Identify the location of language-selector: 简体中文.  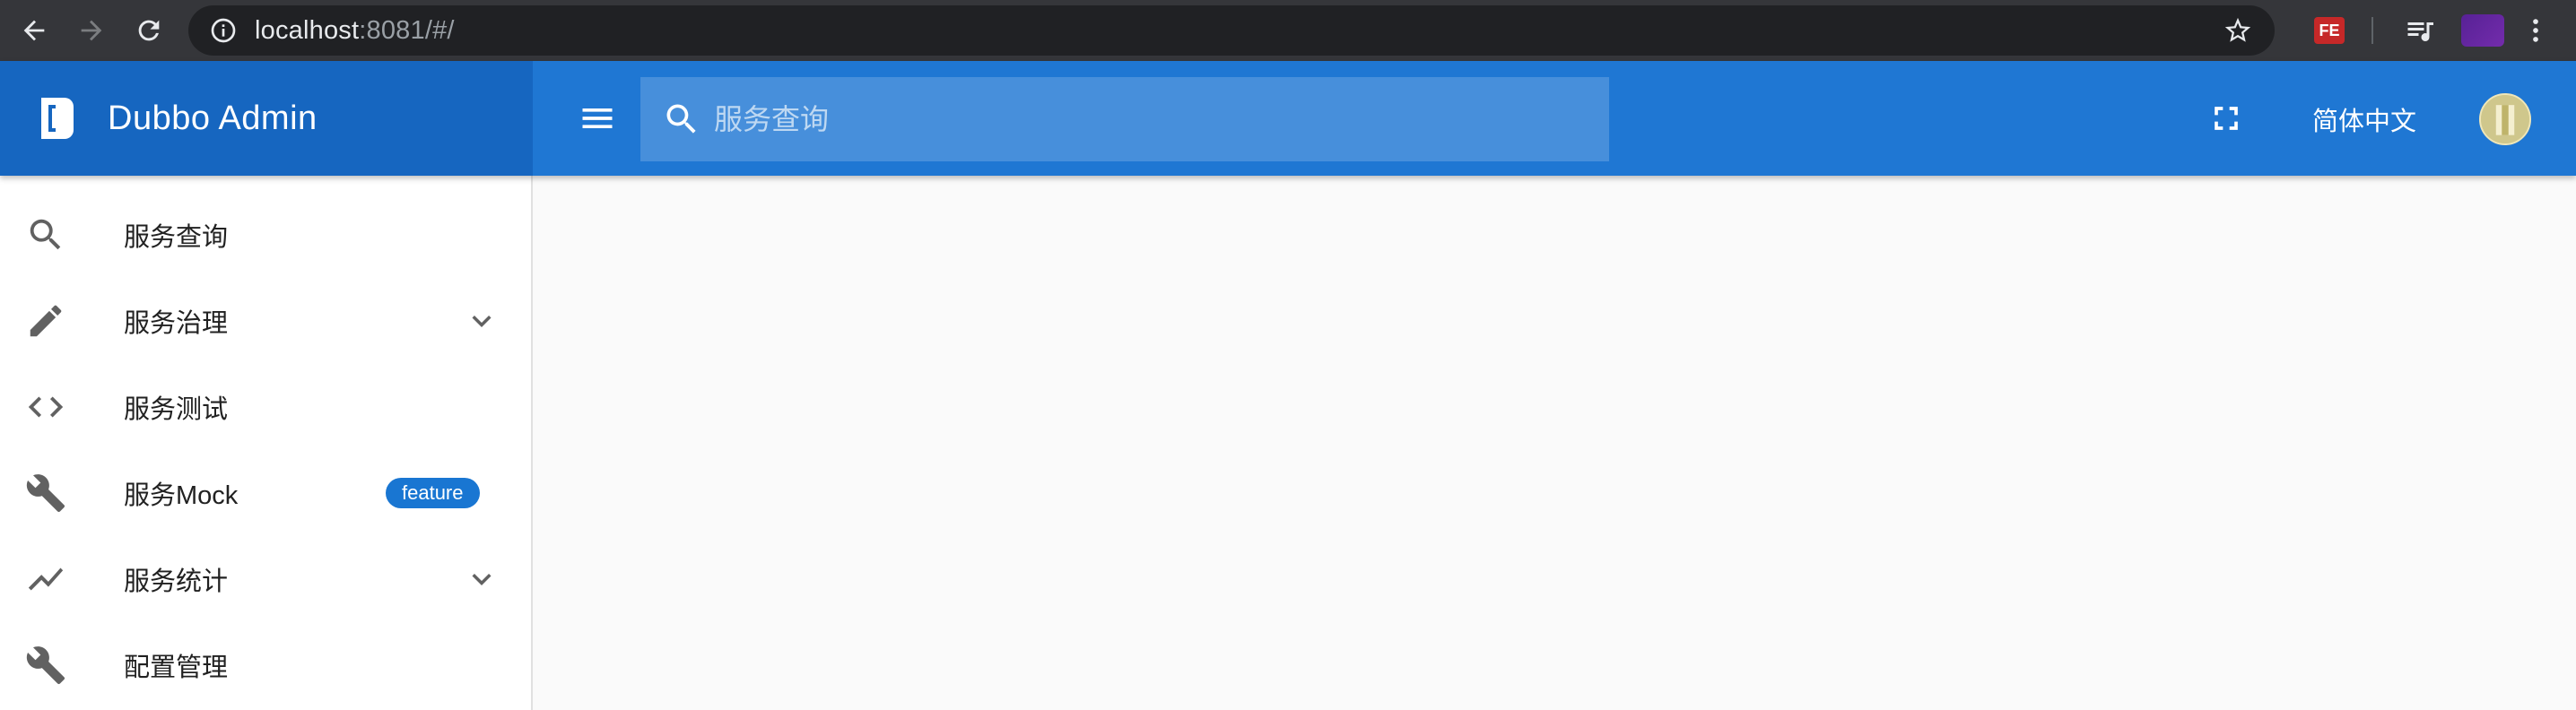
(2364, 119).